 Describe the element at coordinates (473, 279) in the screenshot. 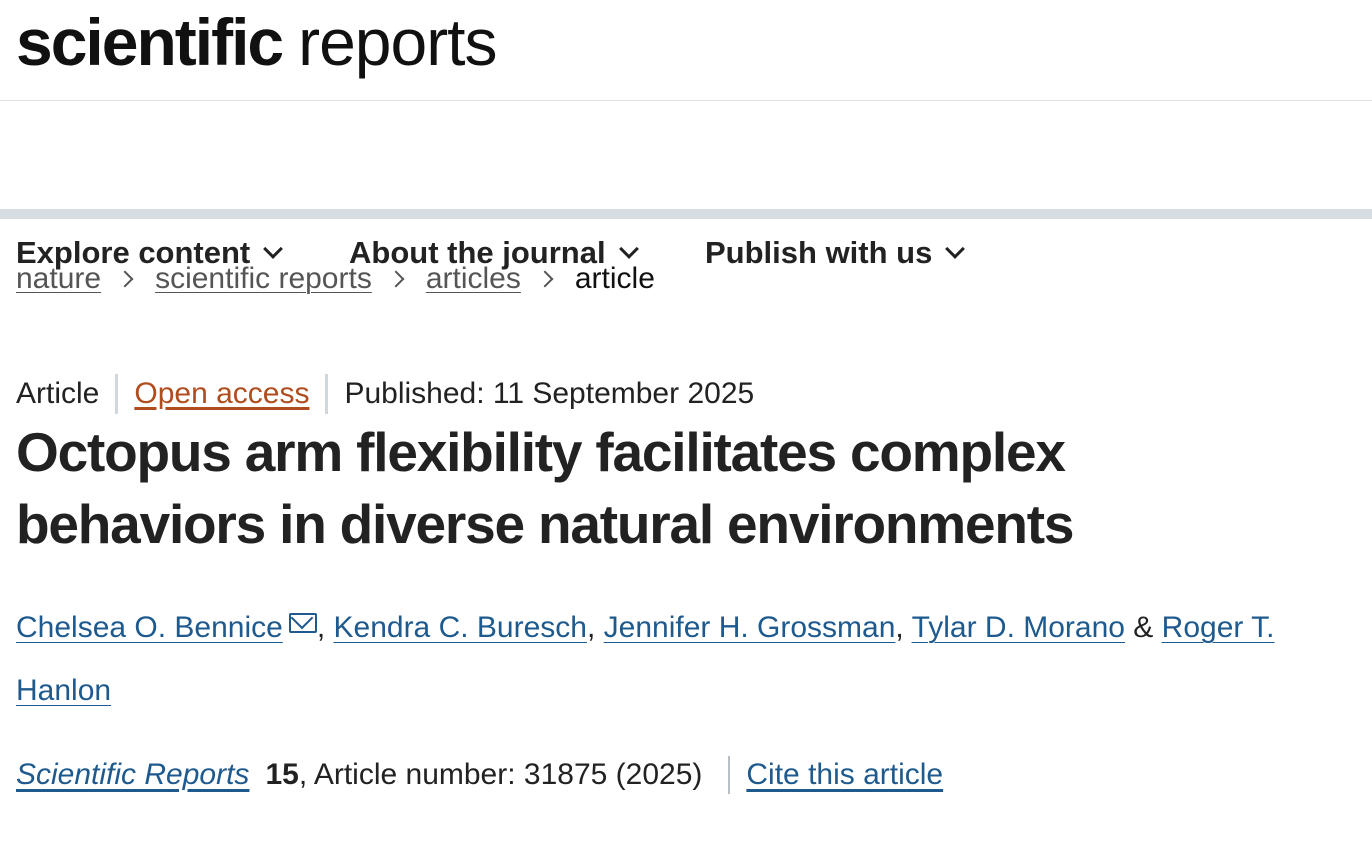

I see `breadcrumb-link-articles: articles` at that location.